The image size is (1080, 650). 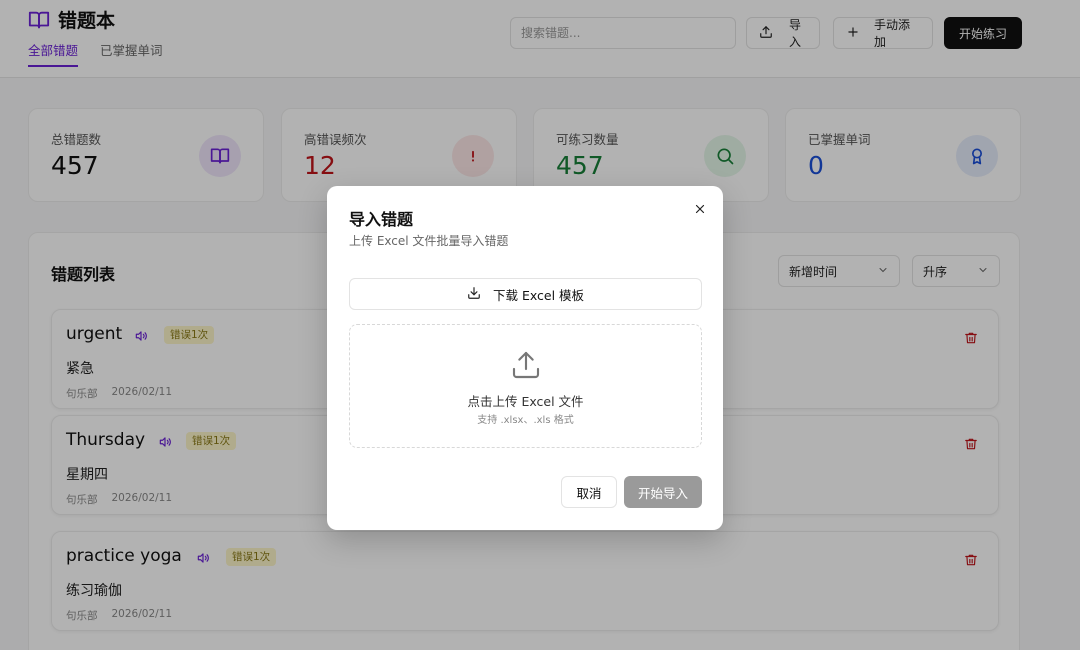 I want to click on download-template-button: 下载 Excel 模板, so click(x=525, y=294).